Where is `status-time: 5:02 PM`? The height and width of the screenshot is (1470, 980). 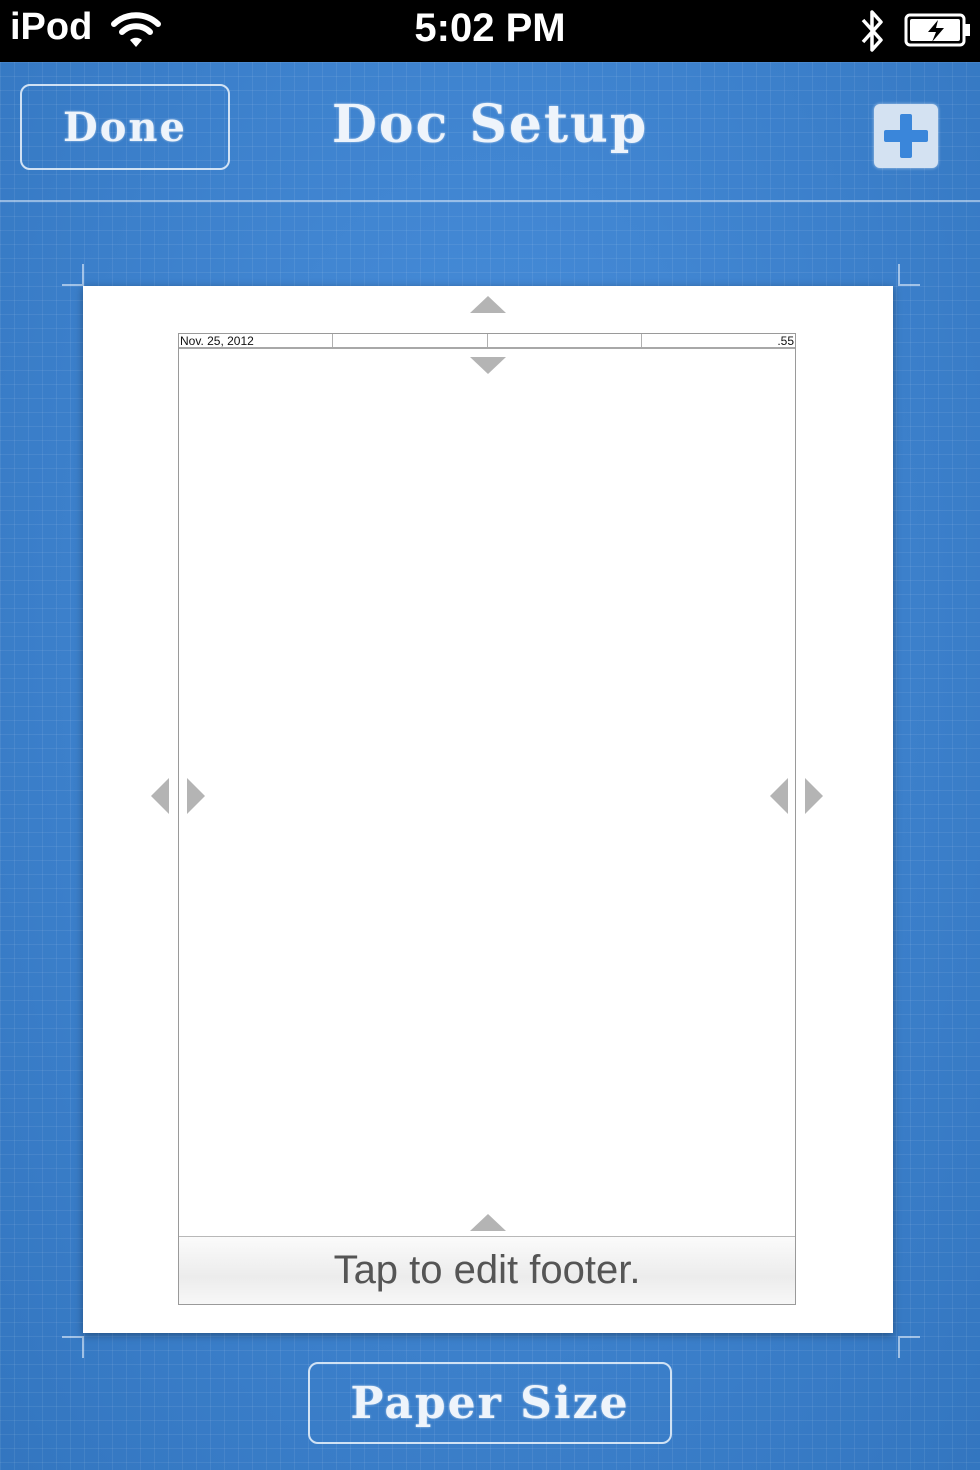
status-time: 5:02 PM is located at coordinates (490, 28).